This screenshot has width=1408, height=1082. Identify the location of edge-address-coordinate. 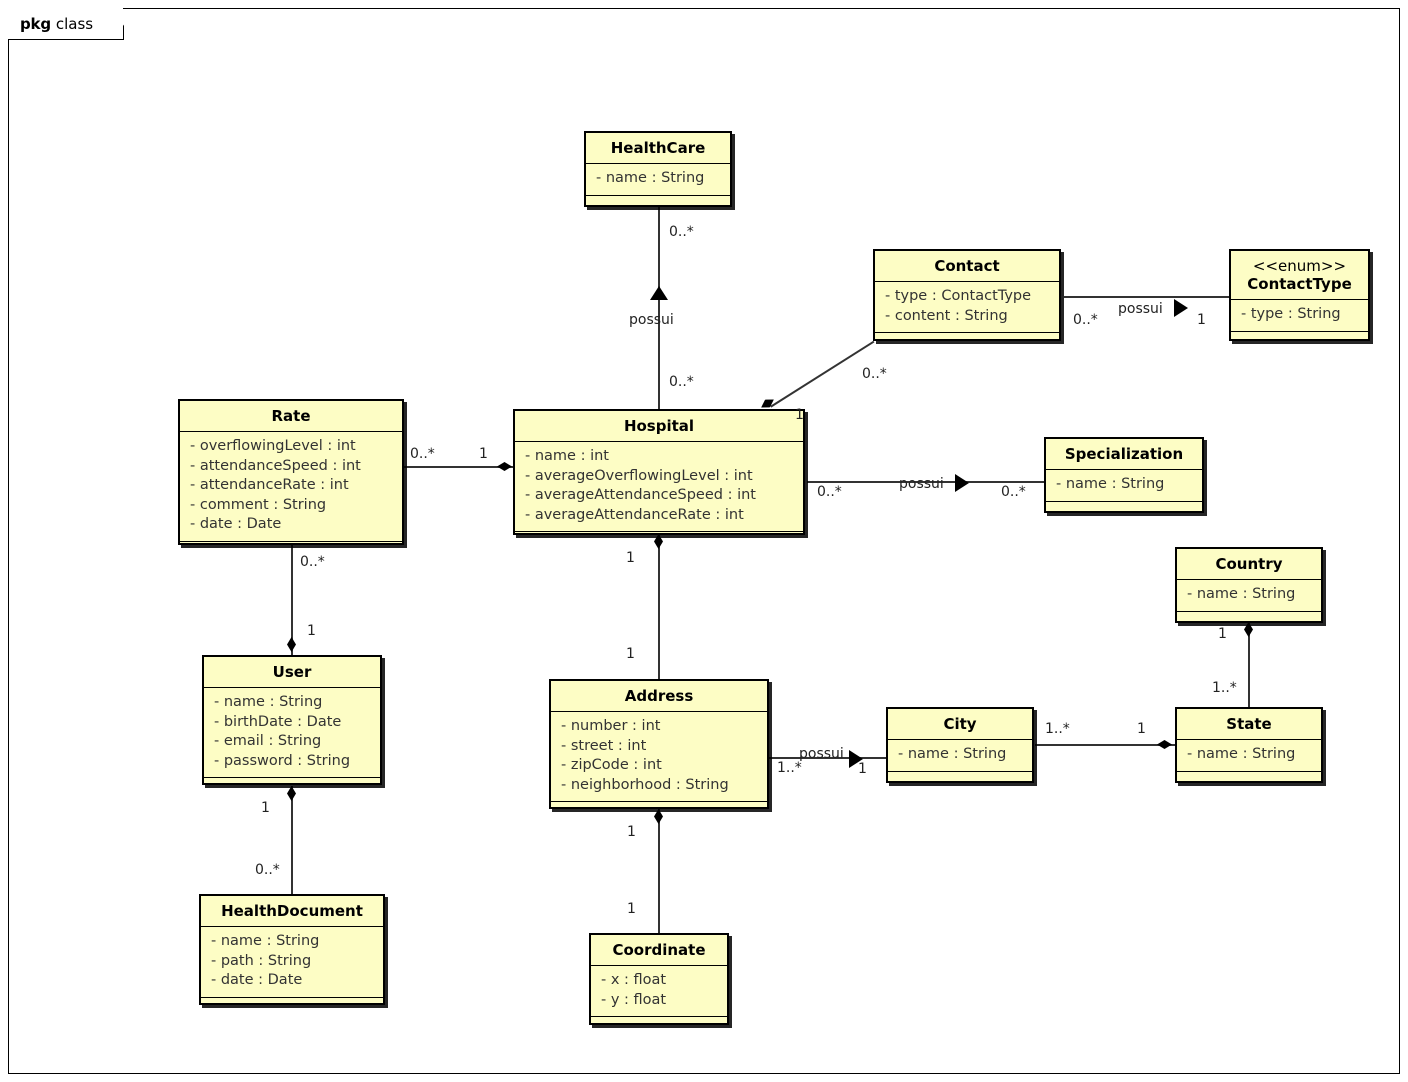
(659, 873).